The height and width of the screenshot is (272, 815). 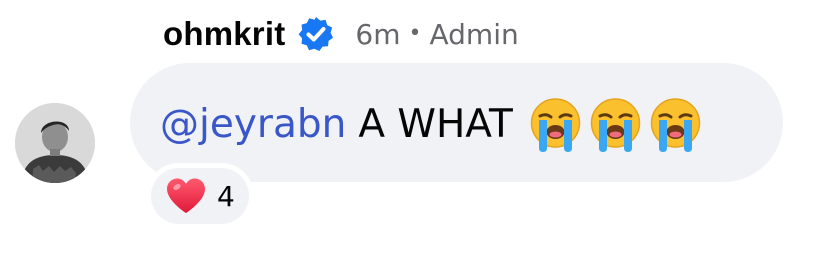 What do you see at coordinates (226, 196) in the screenshot?
I see `reaction-count: 4` at bounding box center [226, 196].